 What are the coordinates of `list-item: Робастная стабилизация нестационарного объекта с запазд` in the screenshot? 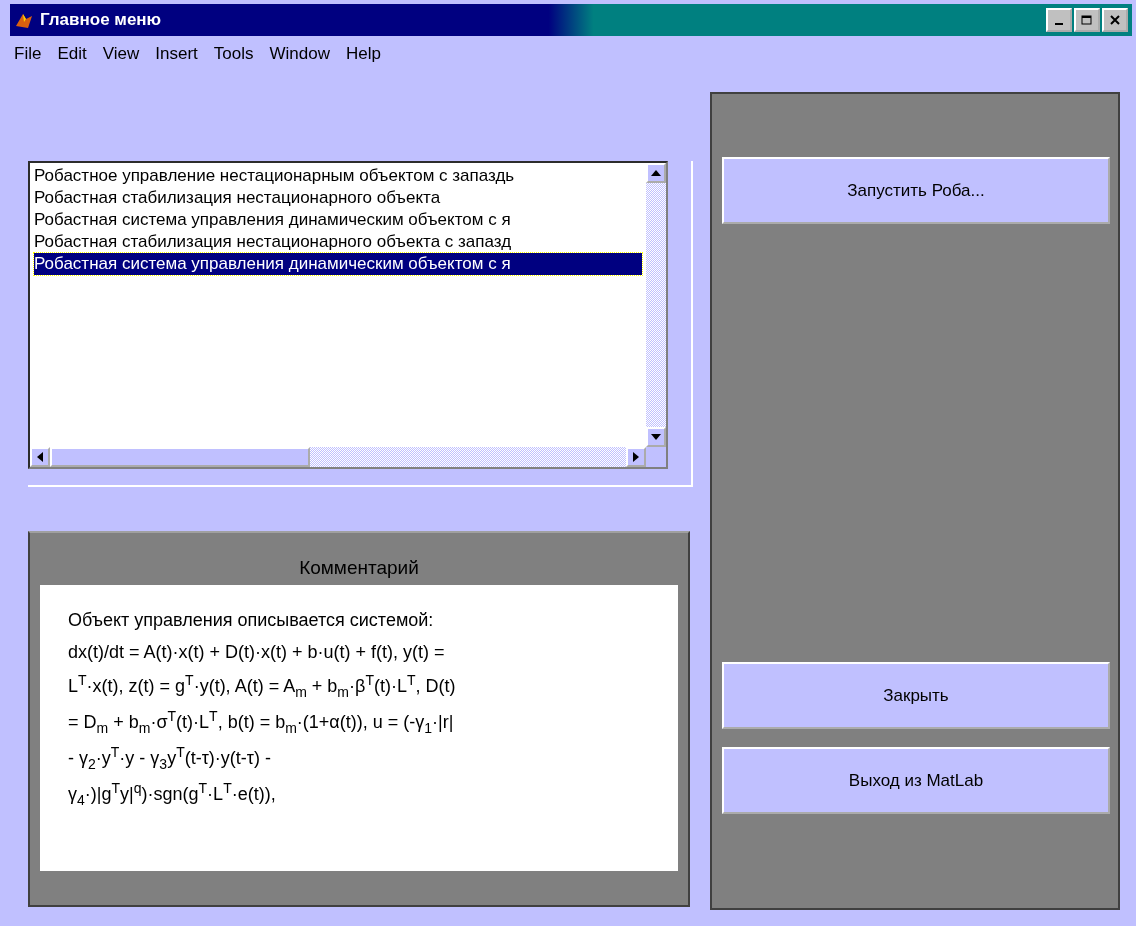 It's located at (338, 242).